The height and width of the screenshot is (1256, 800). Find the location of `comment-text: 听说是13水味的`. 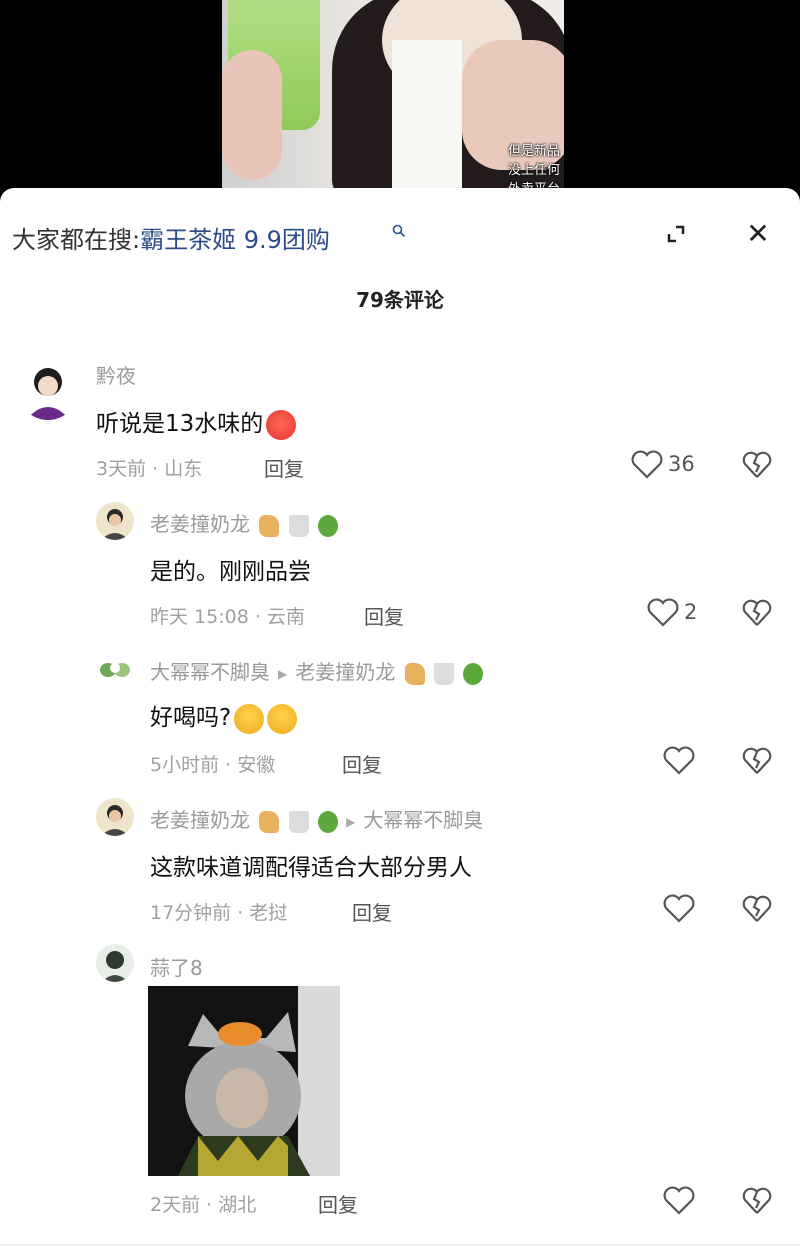

comment-text: 听说是13水味的 is located at coordinates (196, 422).